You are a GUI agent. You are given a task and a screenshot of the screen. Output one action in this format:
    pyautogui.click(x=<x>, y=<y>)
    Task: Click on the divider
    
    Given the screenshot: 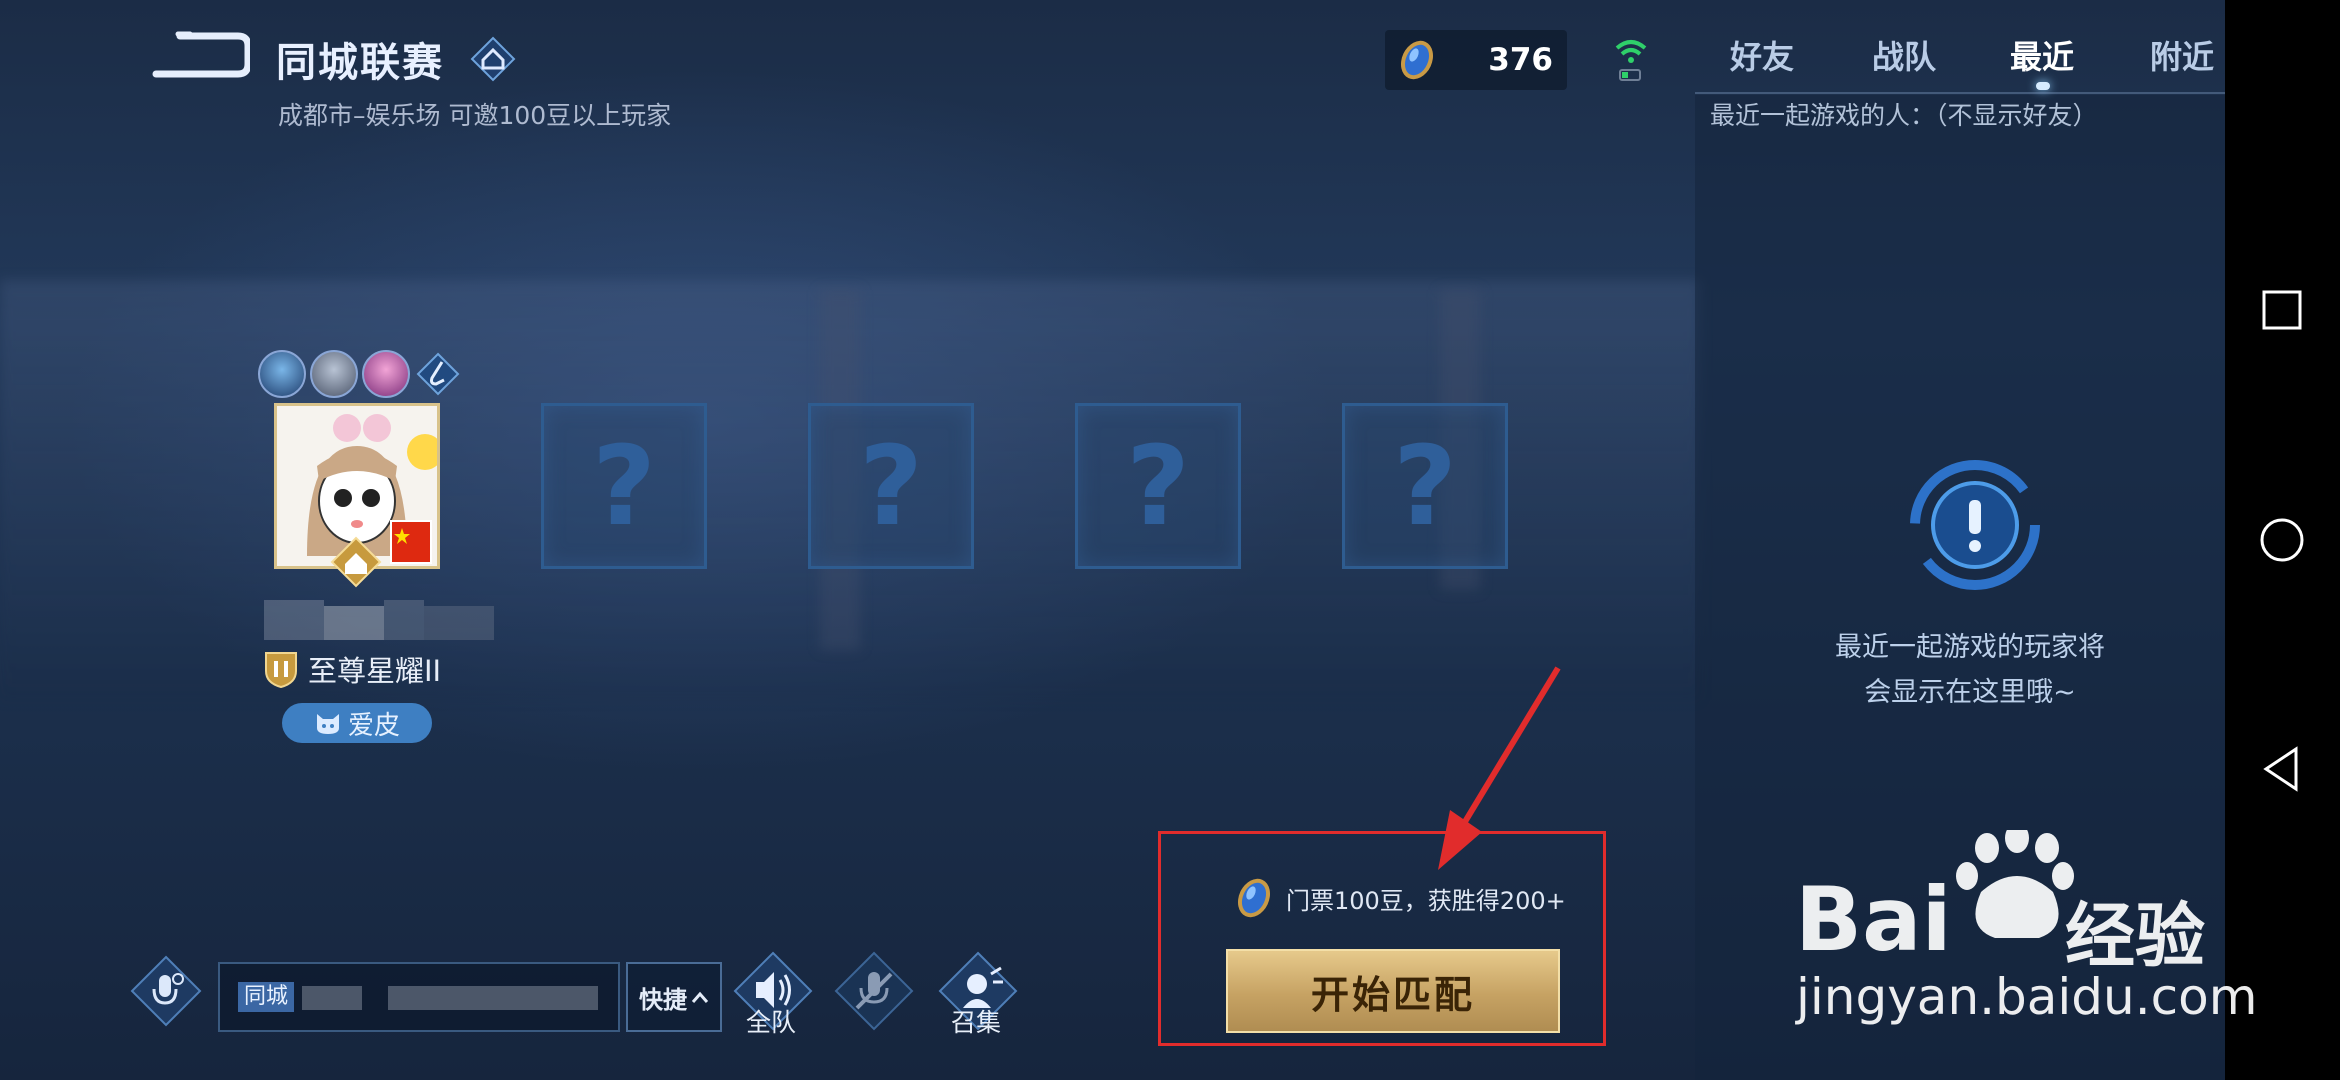 What is the action you would take?
    pyautogui.click(x=1960, y=93)
    